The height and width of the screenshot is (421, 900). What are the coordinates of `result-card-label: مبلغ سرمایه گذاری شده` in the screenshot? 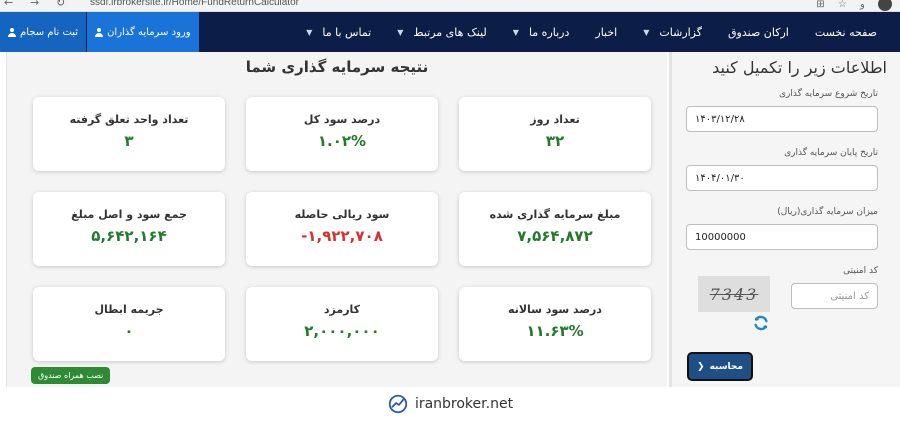 It's located at (555, 214).